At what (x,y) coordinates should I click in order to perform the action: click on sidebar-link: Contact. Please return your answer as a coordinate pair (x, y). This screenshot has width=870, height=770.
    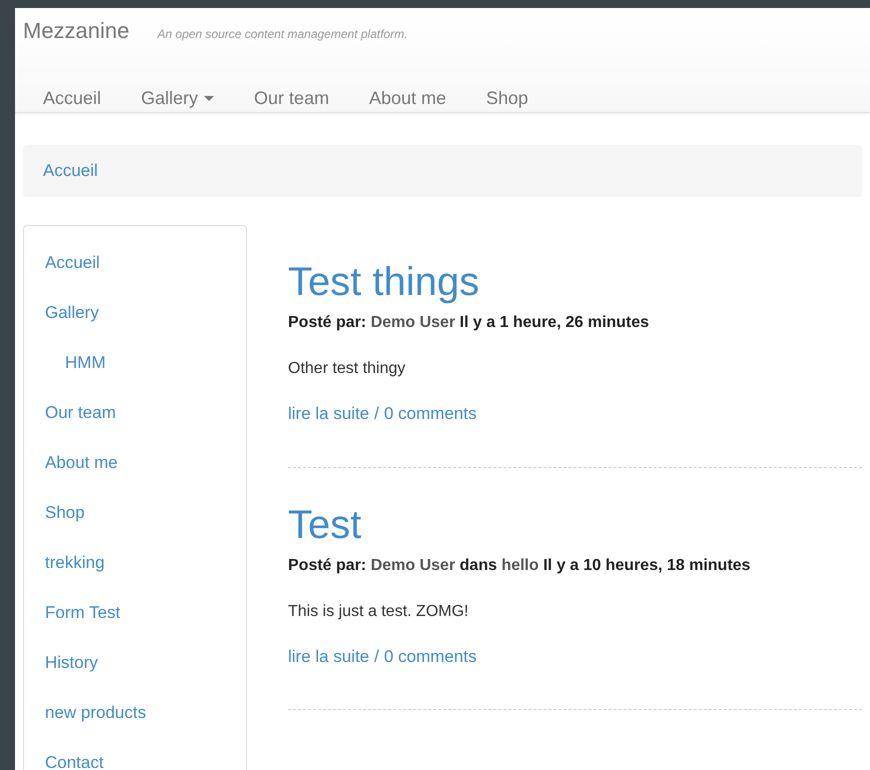
    Looking at the image, I should click on (74, 754).